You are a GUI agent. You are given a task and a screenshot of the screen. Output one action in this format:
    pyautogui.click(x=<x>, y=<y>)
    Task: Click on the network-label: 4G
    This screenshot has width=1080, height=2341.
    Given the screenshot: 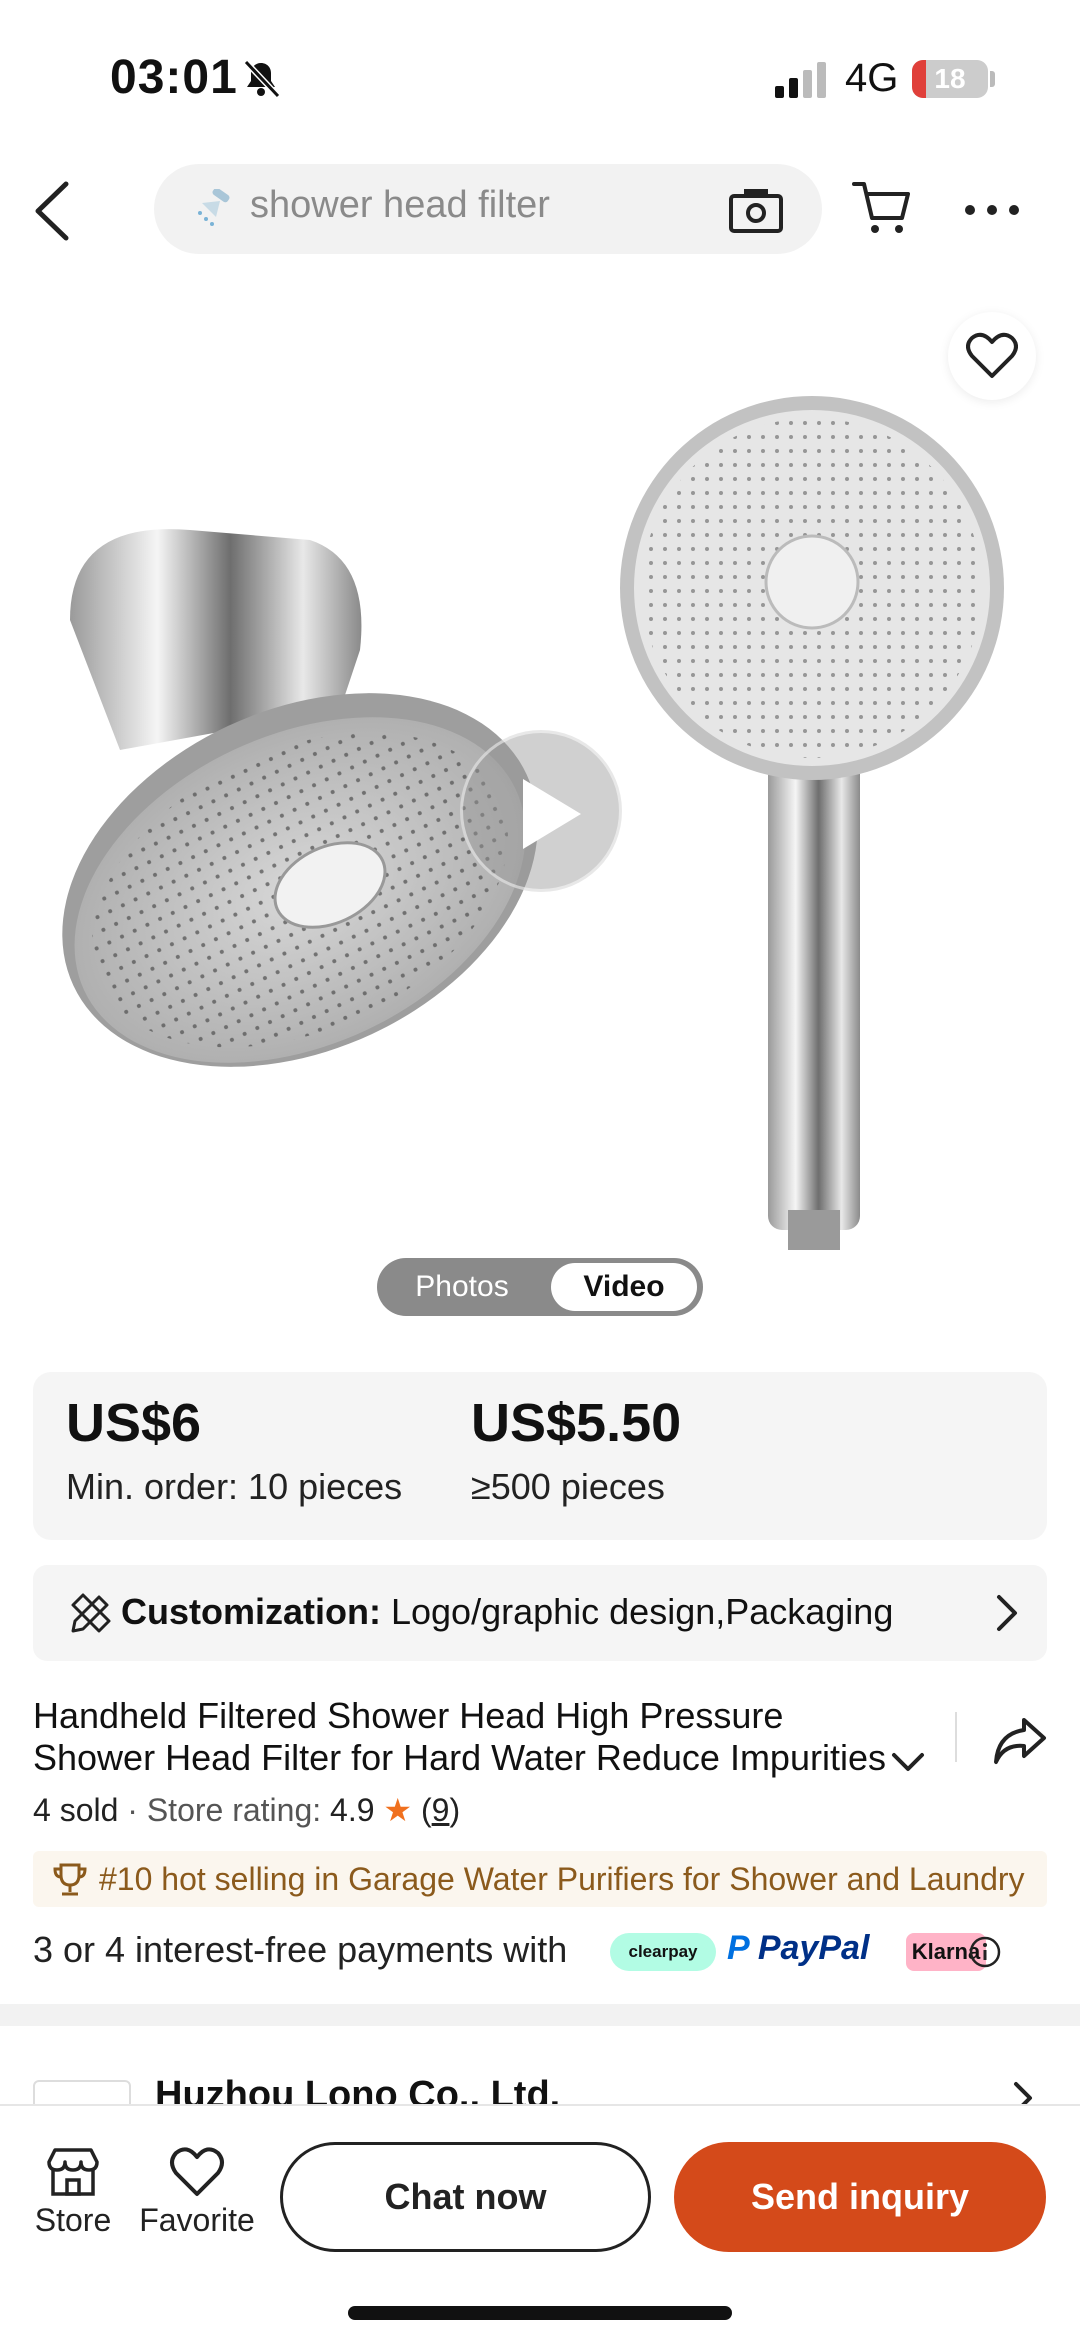 What is the action you would take?
    pyautogui.click(x=872, y=78)
    